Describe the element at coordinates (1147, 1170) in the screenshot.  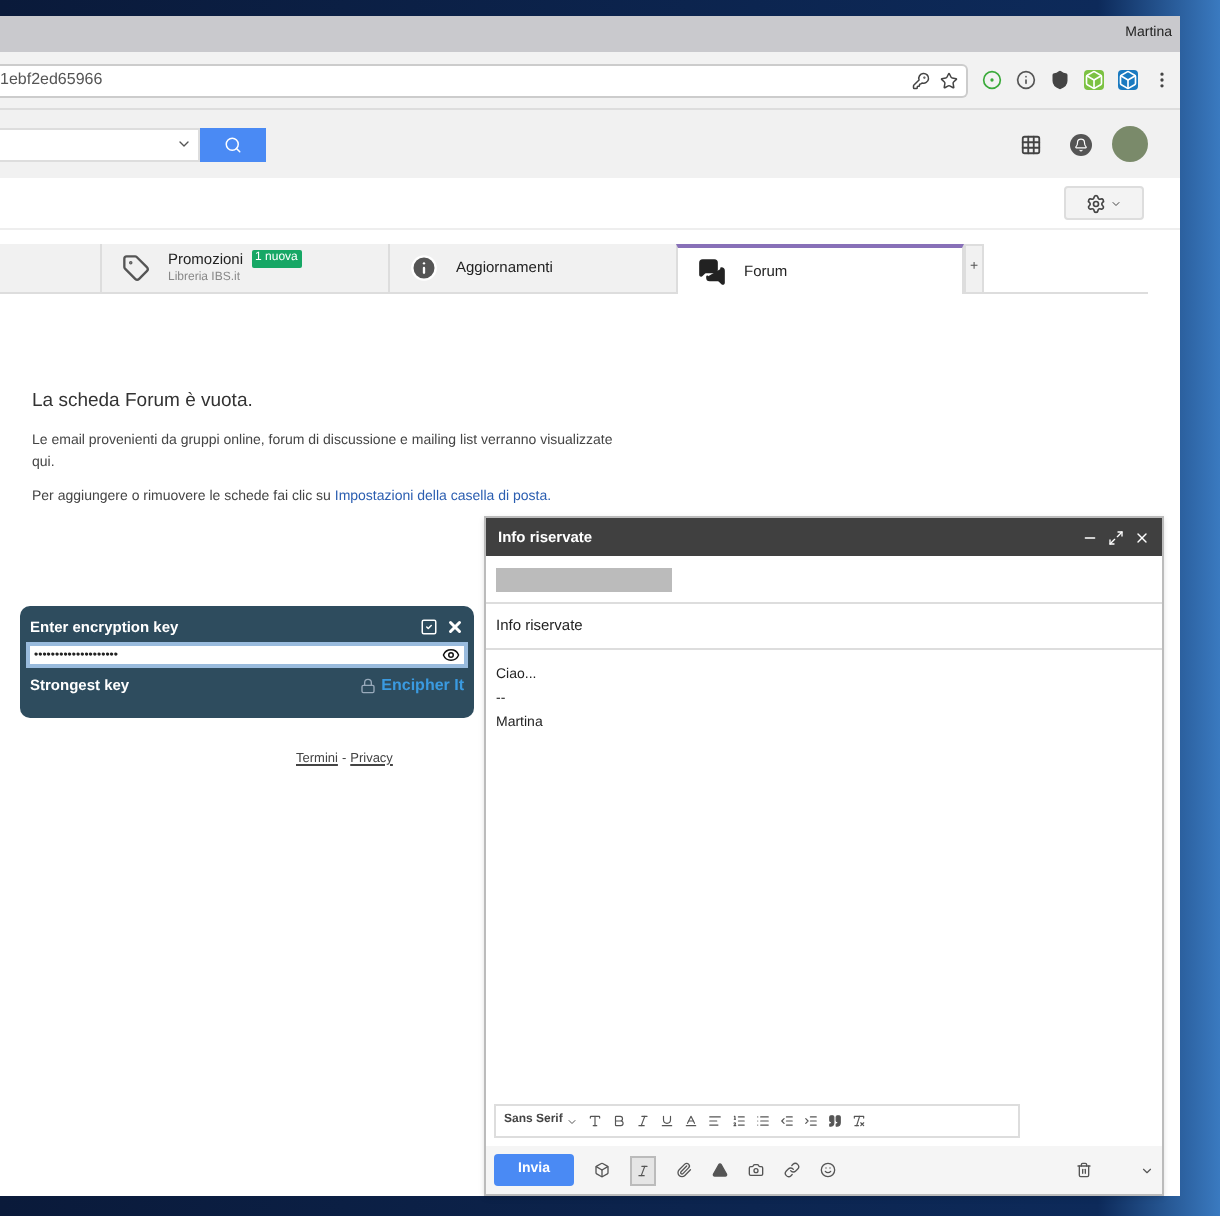
I see `more-options-icon` at that location.